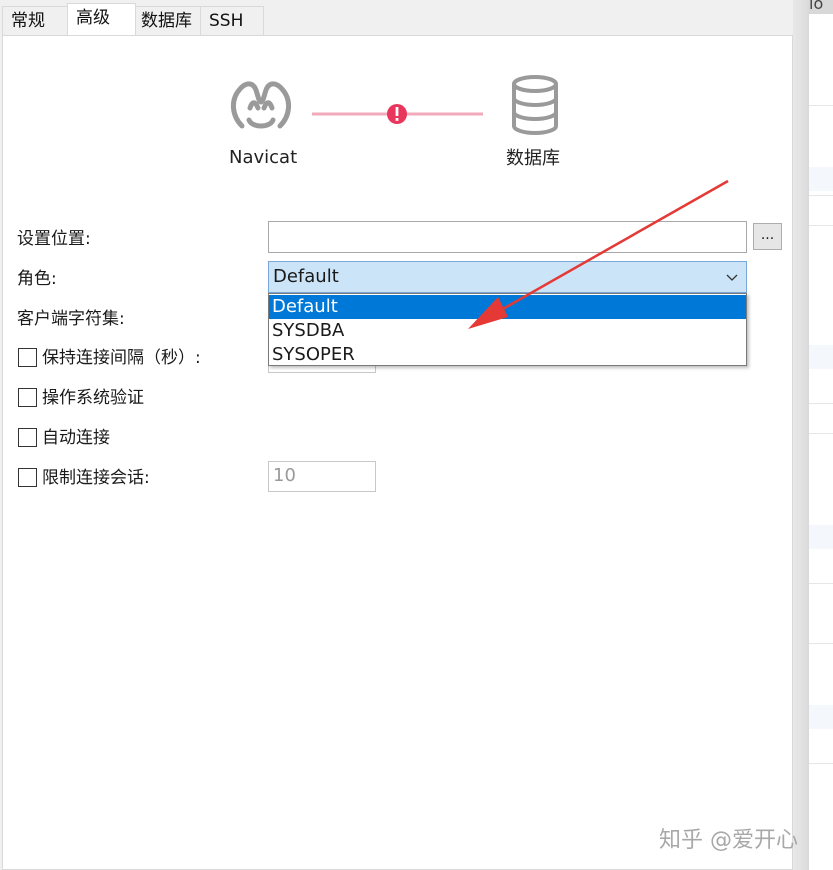  I want to click on database-icon, so click(535, 105).